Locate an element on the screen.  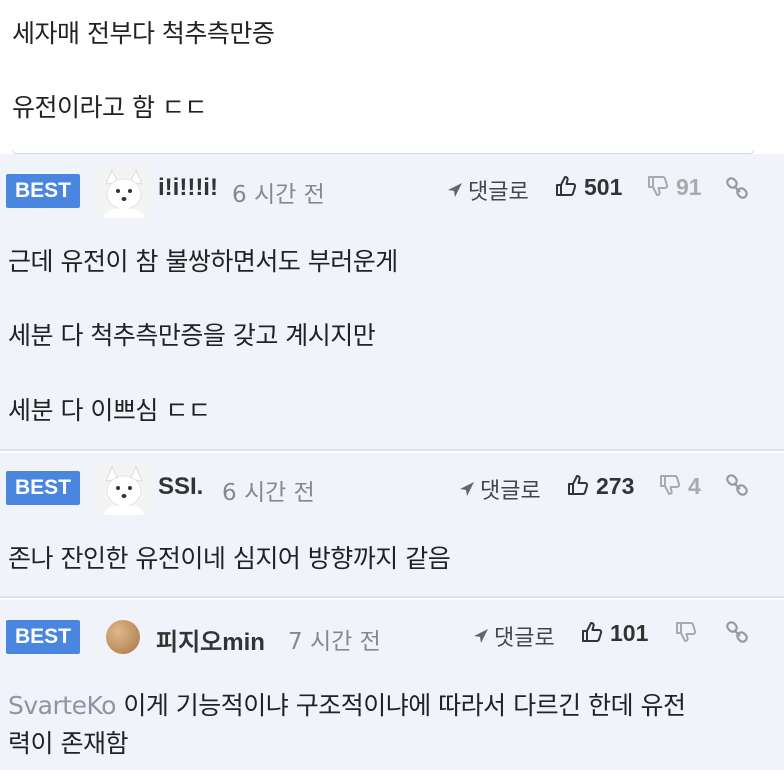
comment-text: 력이 존재함 is located at coordinates (68, 743).